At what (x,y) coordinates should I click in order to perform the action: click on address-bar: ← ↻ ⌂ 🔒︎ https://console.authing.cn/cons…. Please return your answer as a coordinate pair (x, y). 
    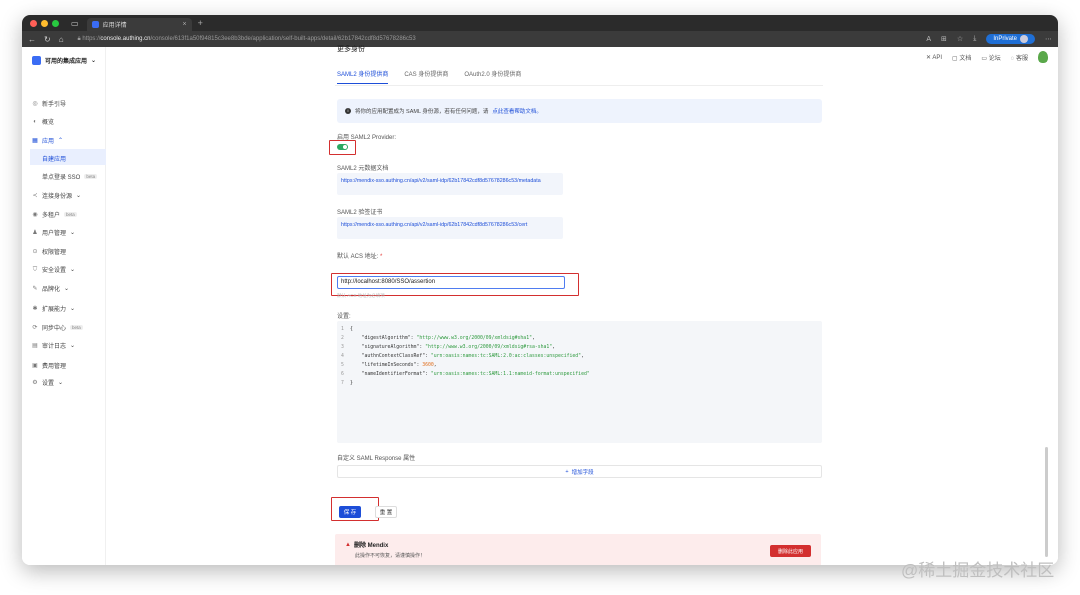
    Looking at the image, I should click on (540, 39).